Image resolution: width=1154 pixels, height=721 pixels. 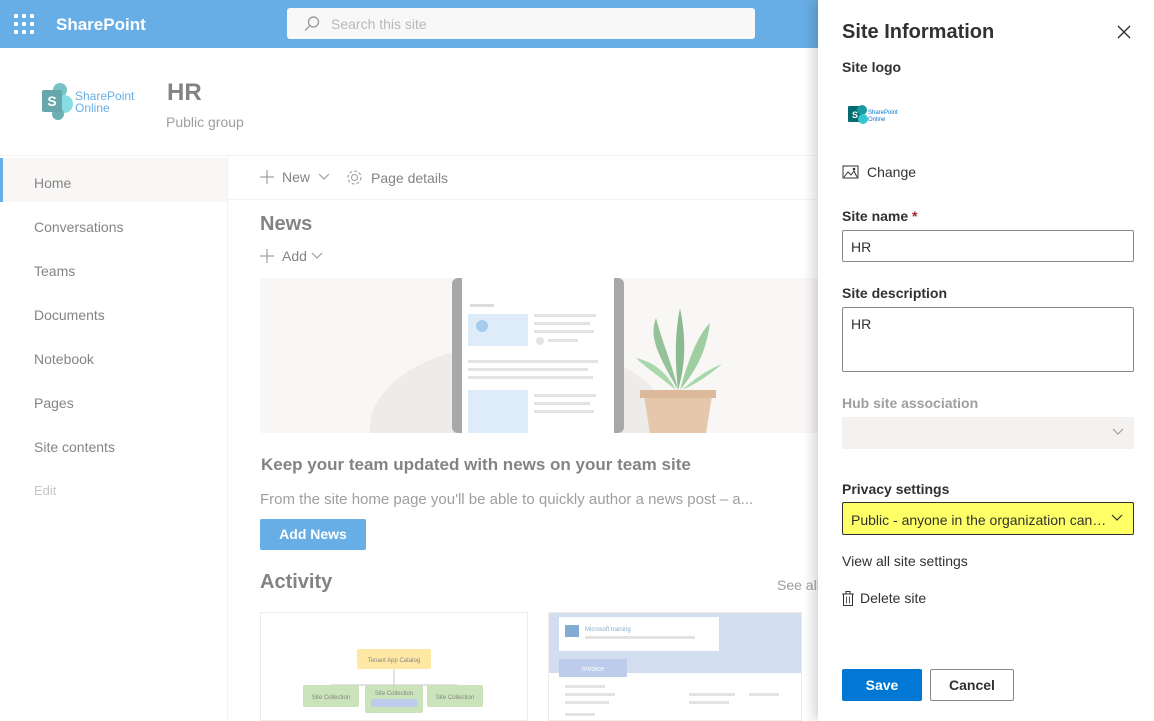 I want to click on trash-icon, so click(x=848, y=598).